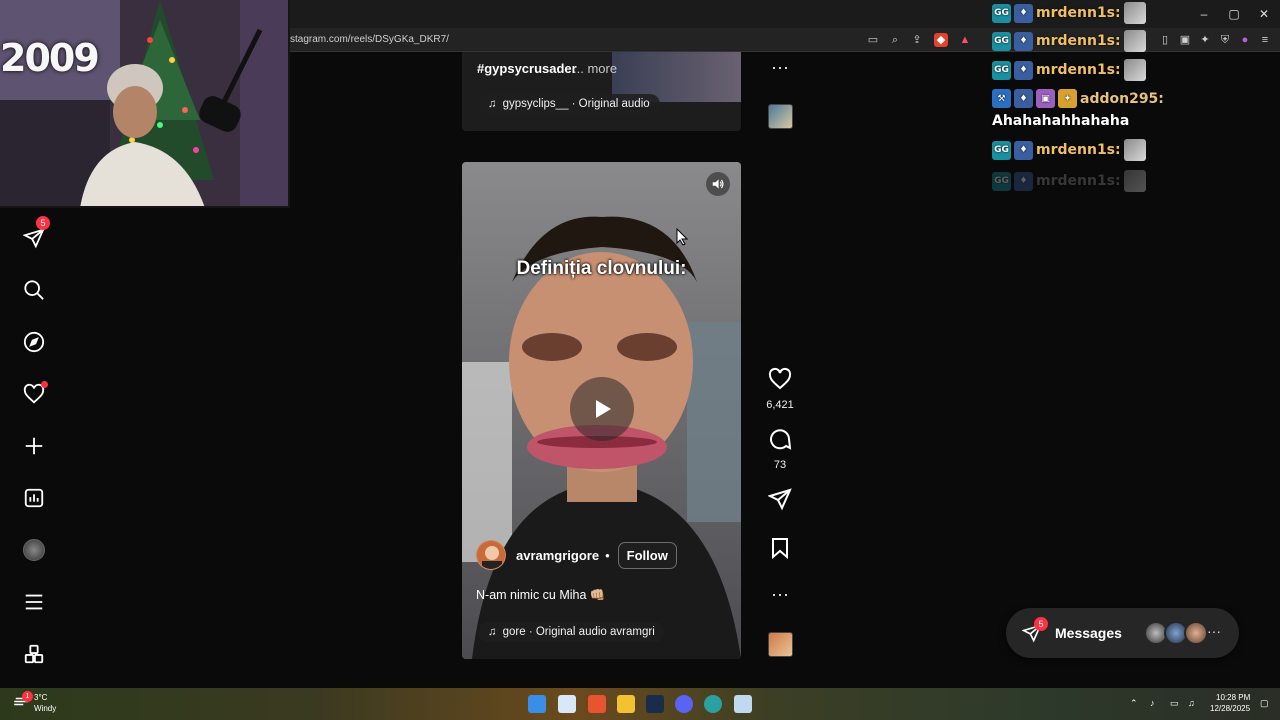  What do you see at coordinates (34, 394) in the screenshot?
I see `notifications-heart-icon` at bounding box center [34, 394].